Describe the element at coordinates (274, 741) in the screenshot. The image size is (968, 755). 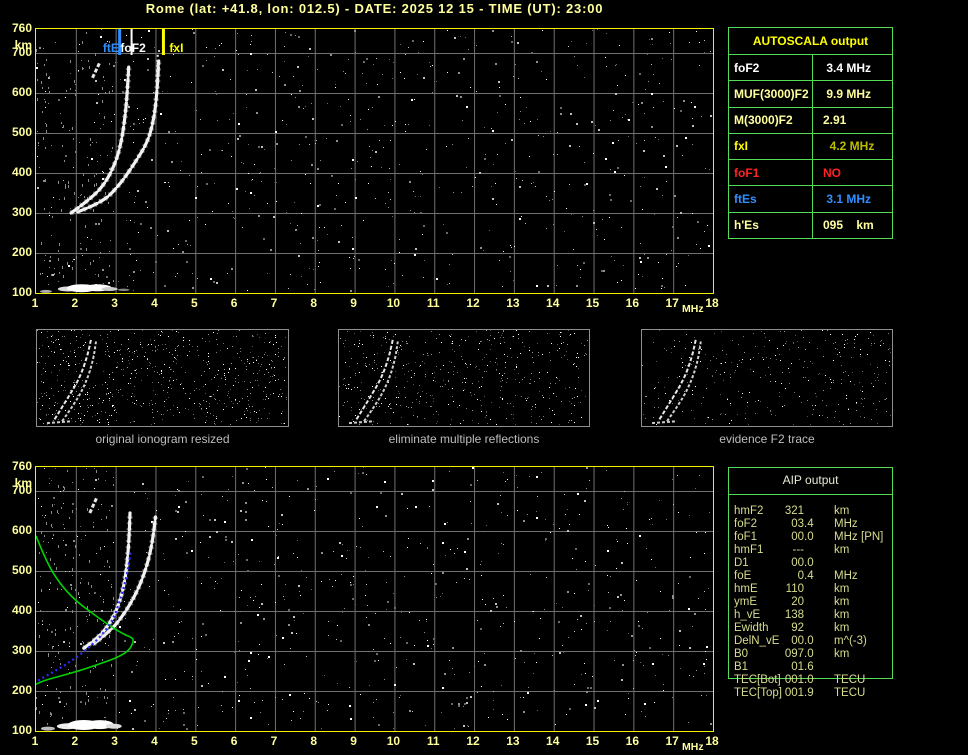
I see `x-tick-label: 7` at that location.